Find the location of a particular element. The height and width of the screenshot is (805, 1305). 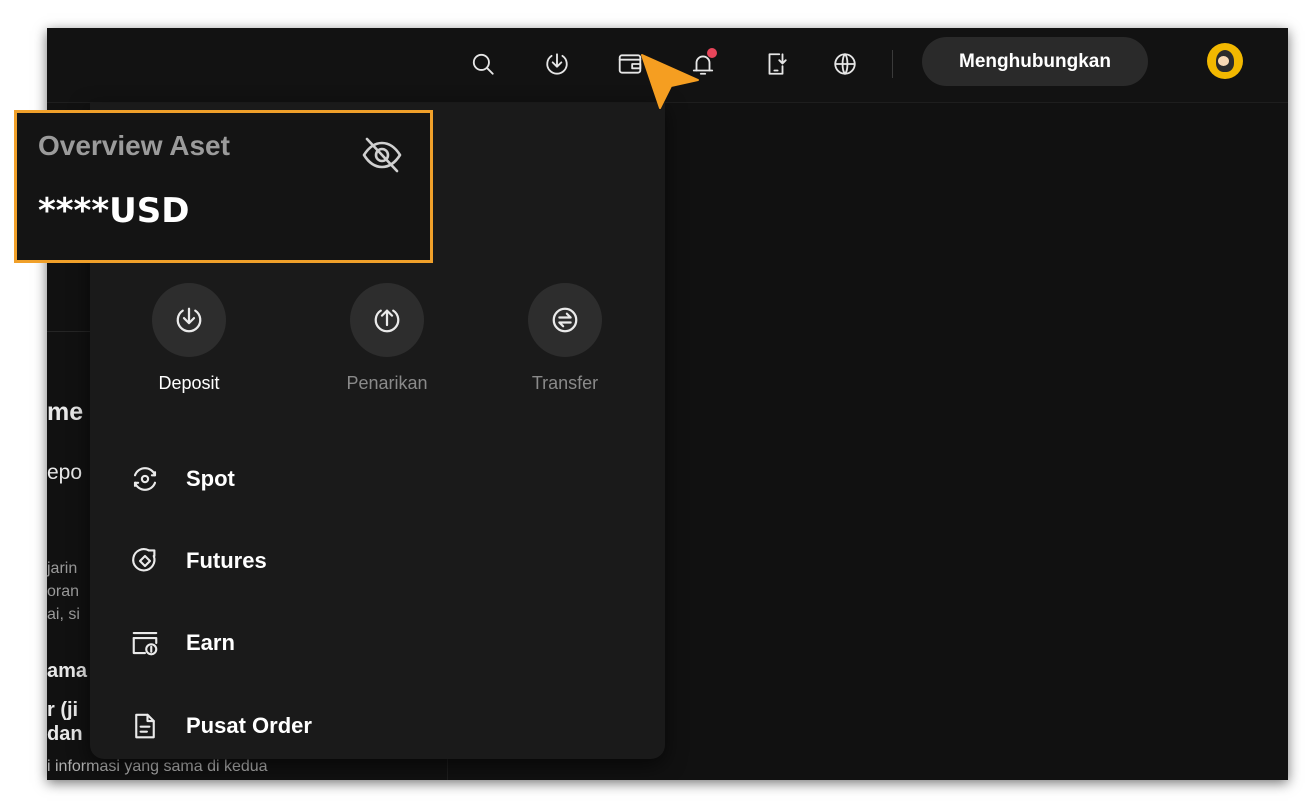

background-small-line: oran is located at coordinates (63, 591).